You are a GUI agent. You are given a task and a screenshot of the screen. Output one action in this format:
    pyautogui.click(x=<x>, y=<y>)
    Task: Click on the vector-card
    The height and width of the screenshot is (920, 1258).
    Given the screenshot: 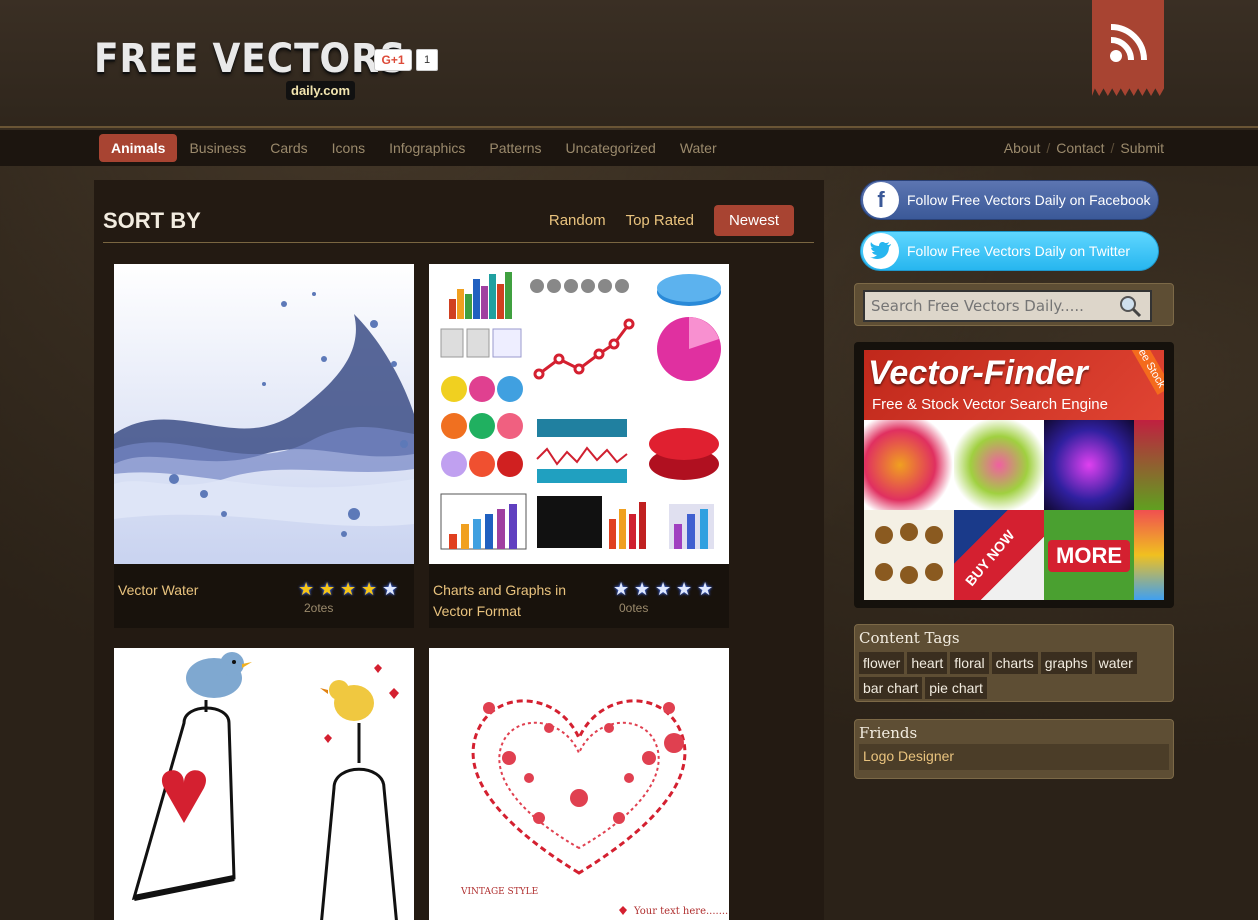 What is the action you would take?
    pyautogui.click(x=264, y=784)
    